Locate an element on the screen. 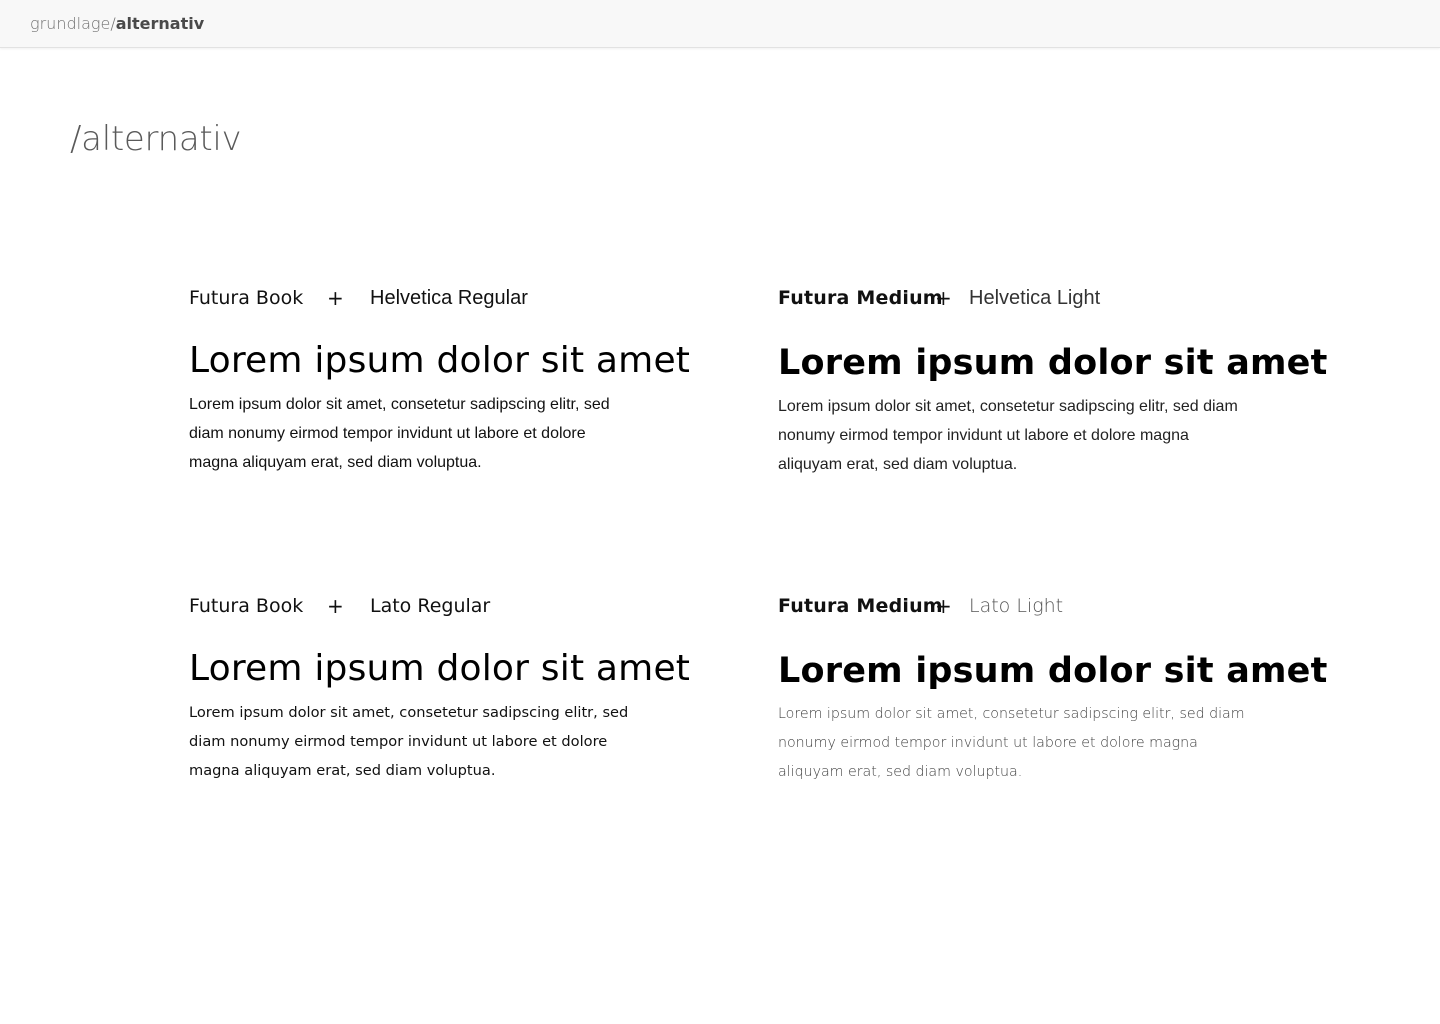  font-pair-label: Futura Book + Helvetica Regular is located at coordinates (429, 298).